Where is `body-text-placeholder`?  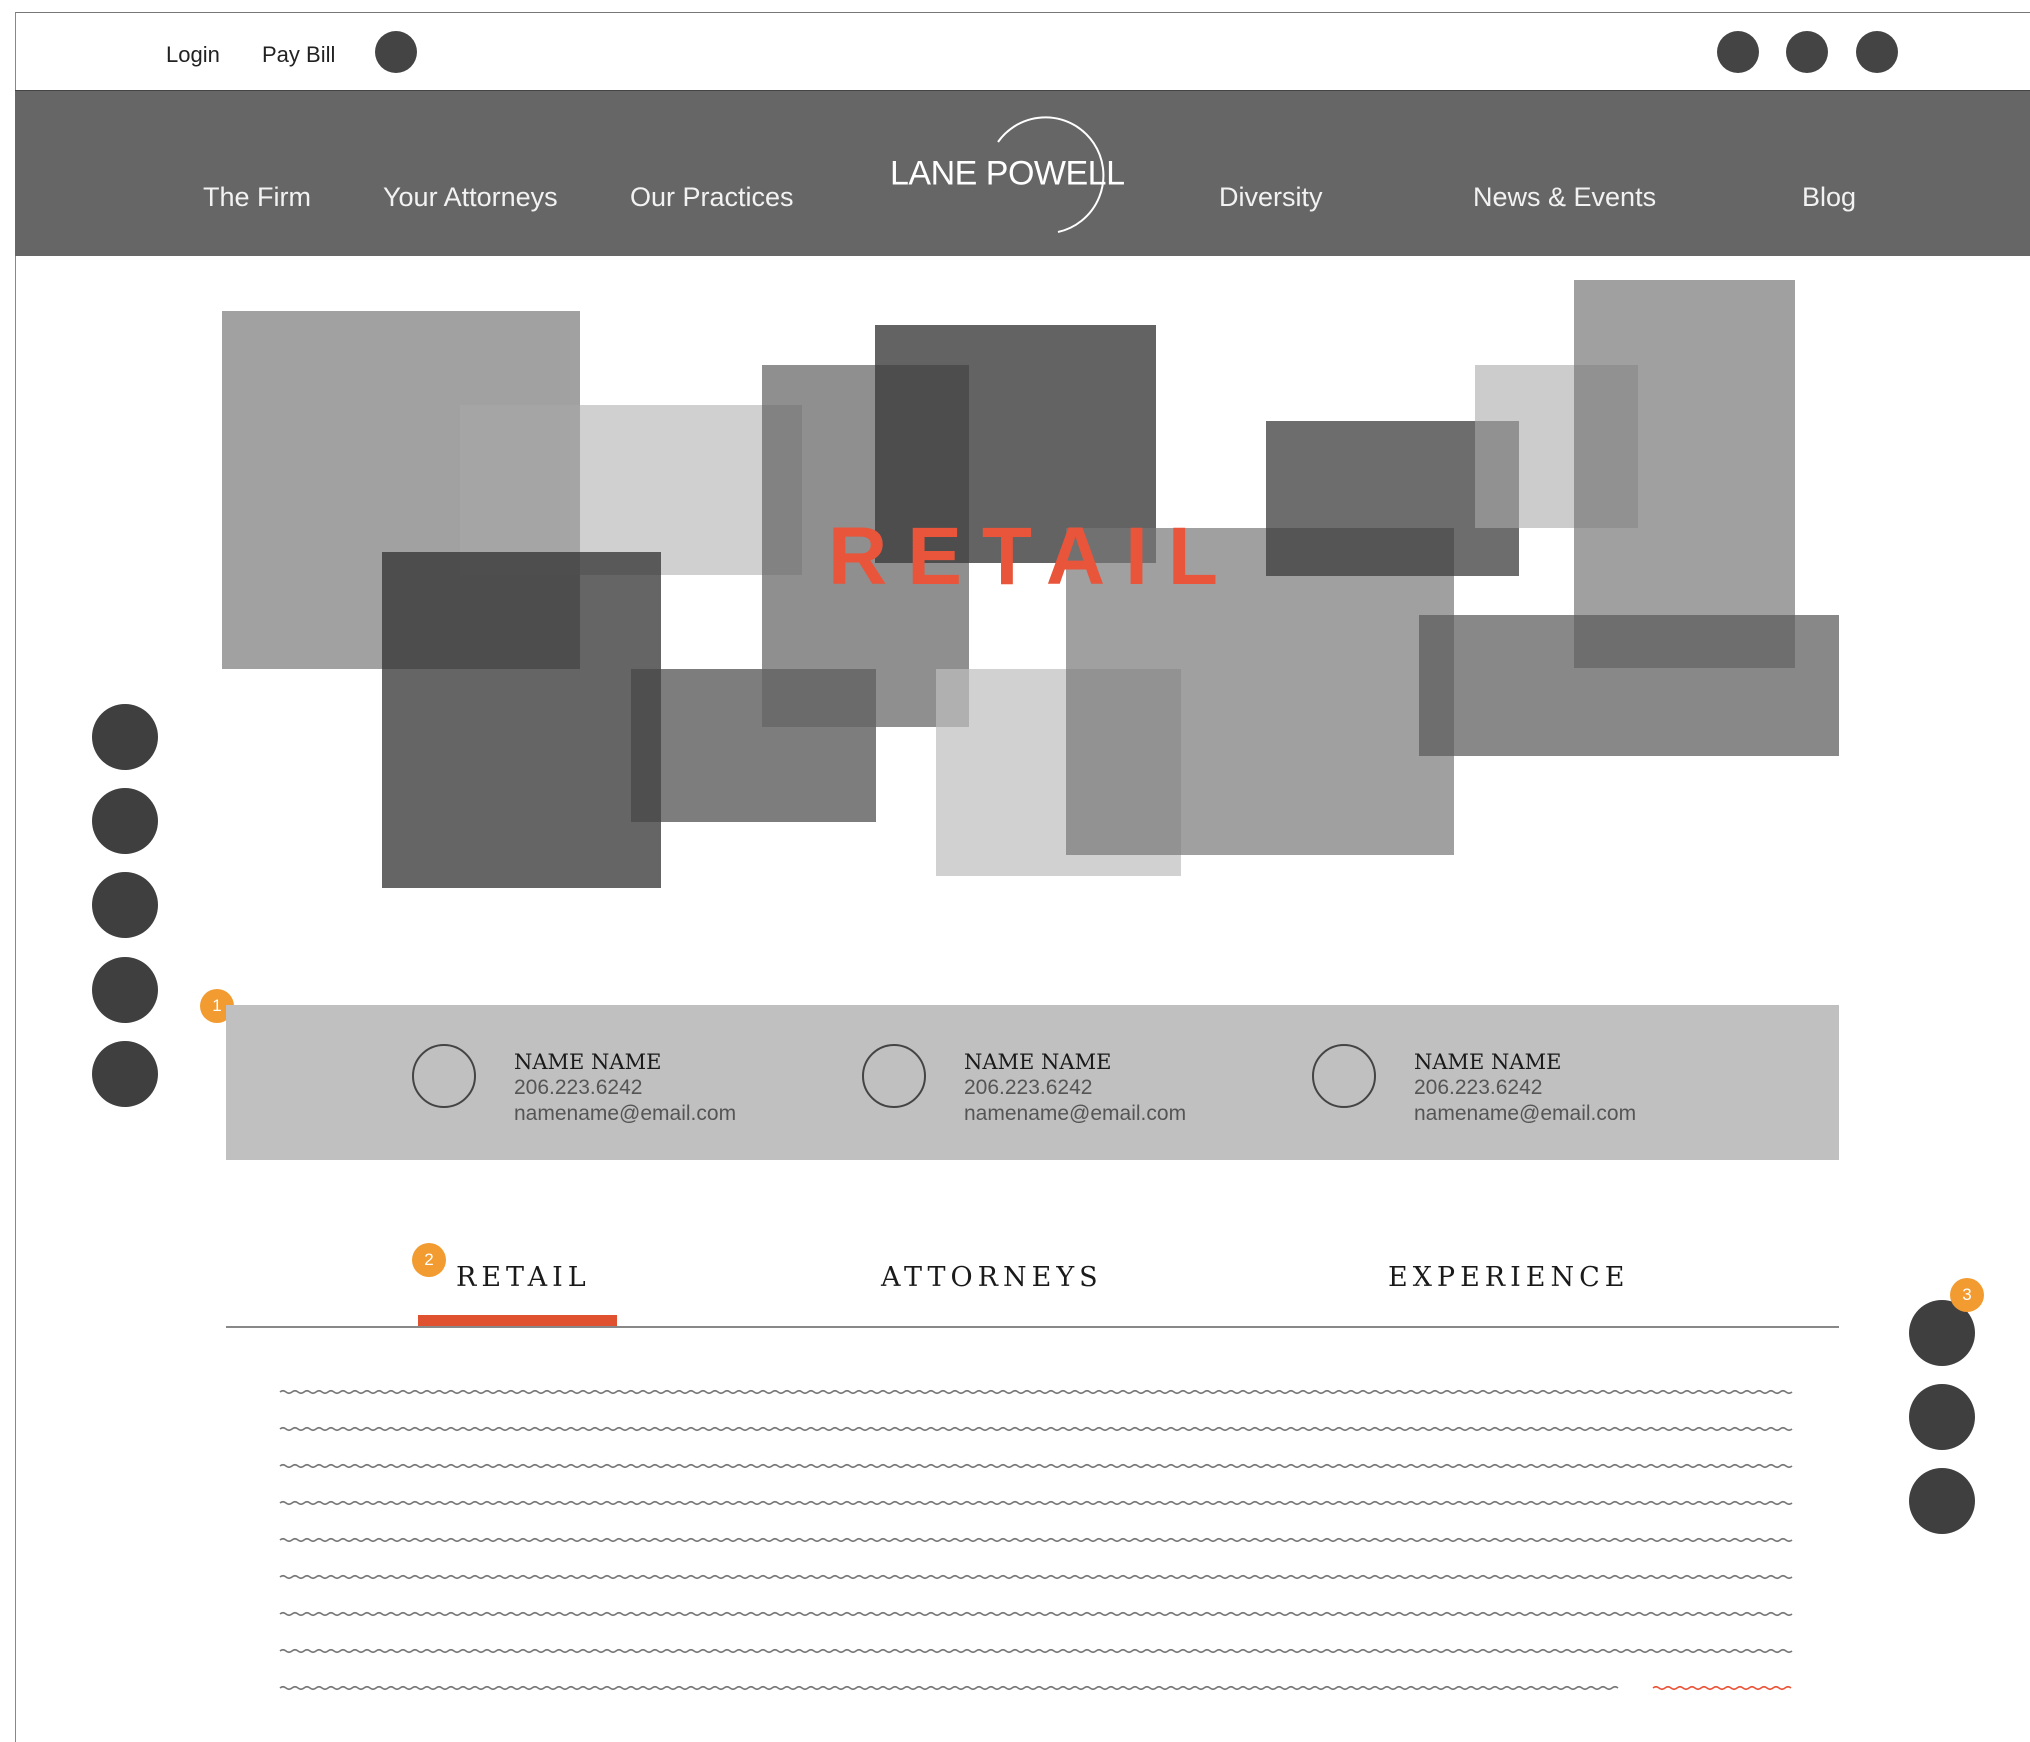
body-text-placeholder is located at coordinates (1036, 1540).